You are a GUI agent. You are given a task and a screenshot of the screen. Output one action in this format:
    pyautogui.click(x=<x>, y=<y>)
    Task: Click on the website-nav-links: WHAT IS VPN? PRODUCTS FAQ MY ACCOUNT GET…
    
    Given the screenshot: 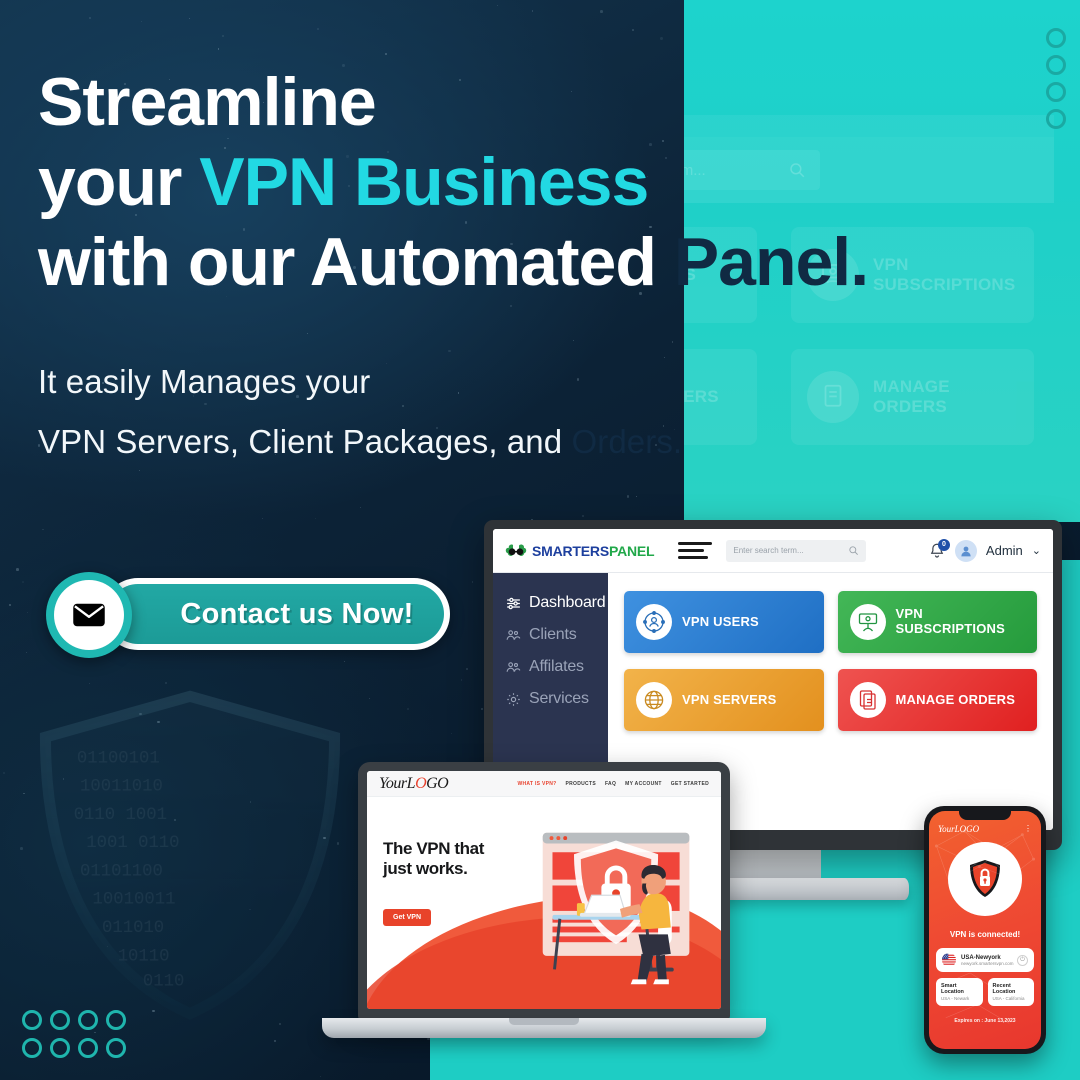 What is the action you would take?
    pyautogui.click(x=613, y=784)
    